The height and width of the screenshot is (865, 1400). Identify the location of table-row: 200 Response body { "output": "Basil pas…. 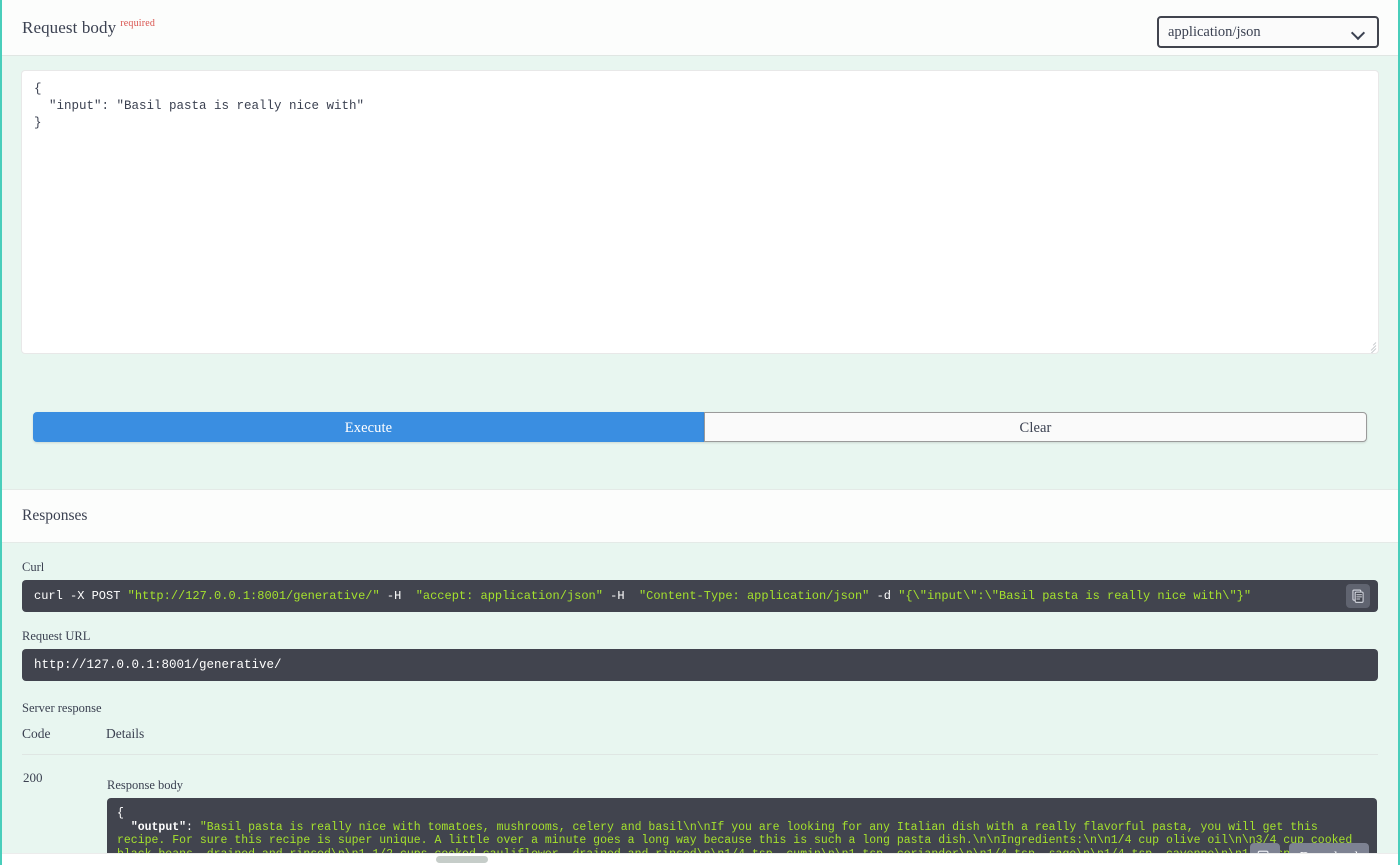
(700, 810).